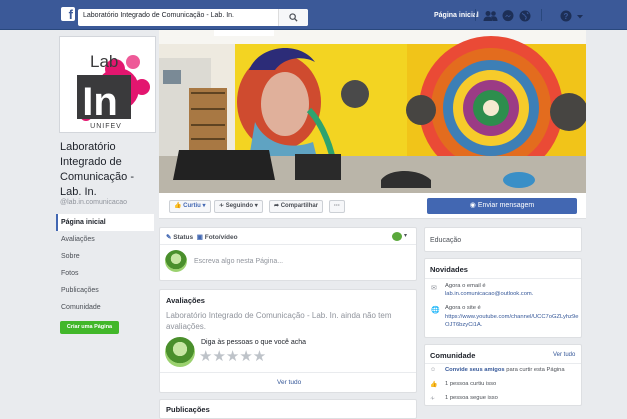  Describe the element at coordinates (232, 356) in the screenshot. I see `star-rating-input: ★★★★★` at that location.